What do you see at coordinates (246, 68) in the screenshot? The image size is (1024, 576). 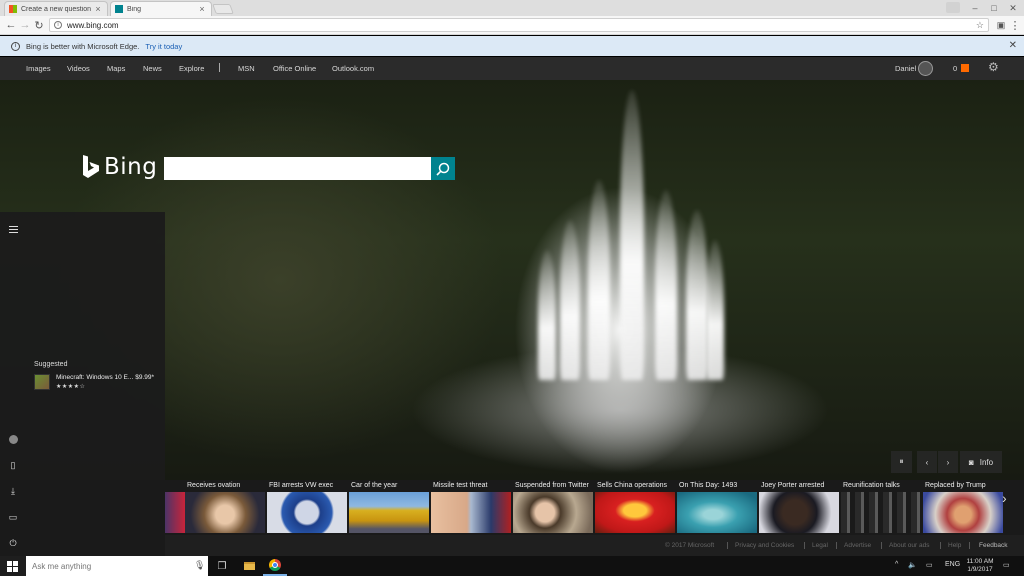 I see `nav-msn: MSN` at bounding box center [246, 68].